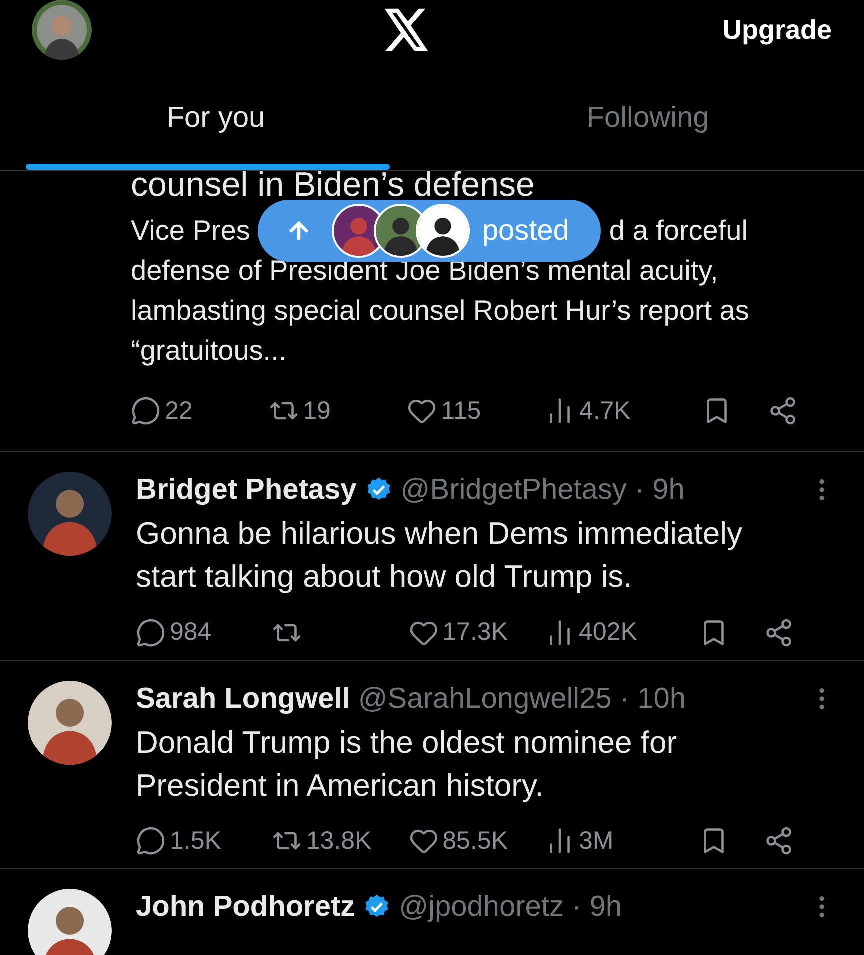 The height and width of the screenshot is (955, 864). Describe the element at coordinates (243, 698) in the screenshot. I see `author-name: Sarah Longwell` at that location.